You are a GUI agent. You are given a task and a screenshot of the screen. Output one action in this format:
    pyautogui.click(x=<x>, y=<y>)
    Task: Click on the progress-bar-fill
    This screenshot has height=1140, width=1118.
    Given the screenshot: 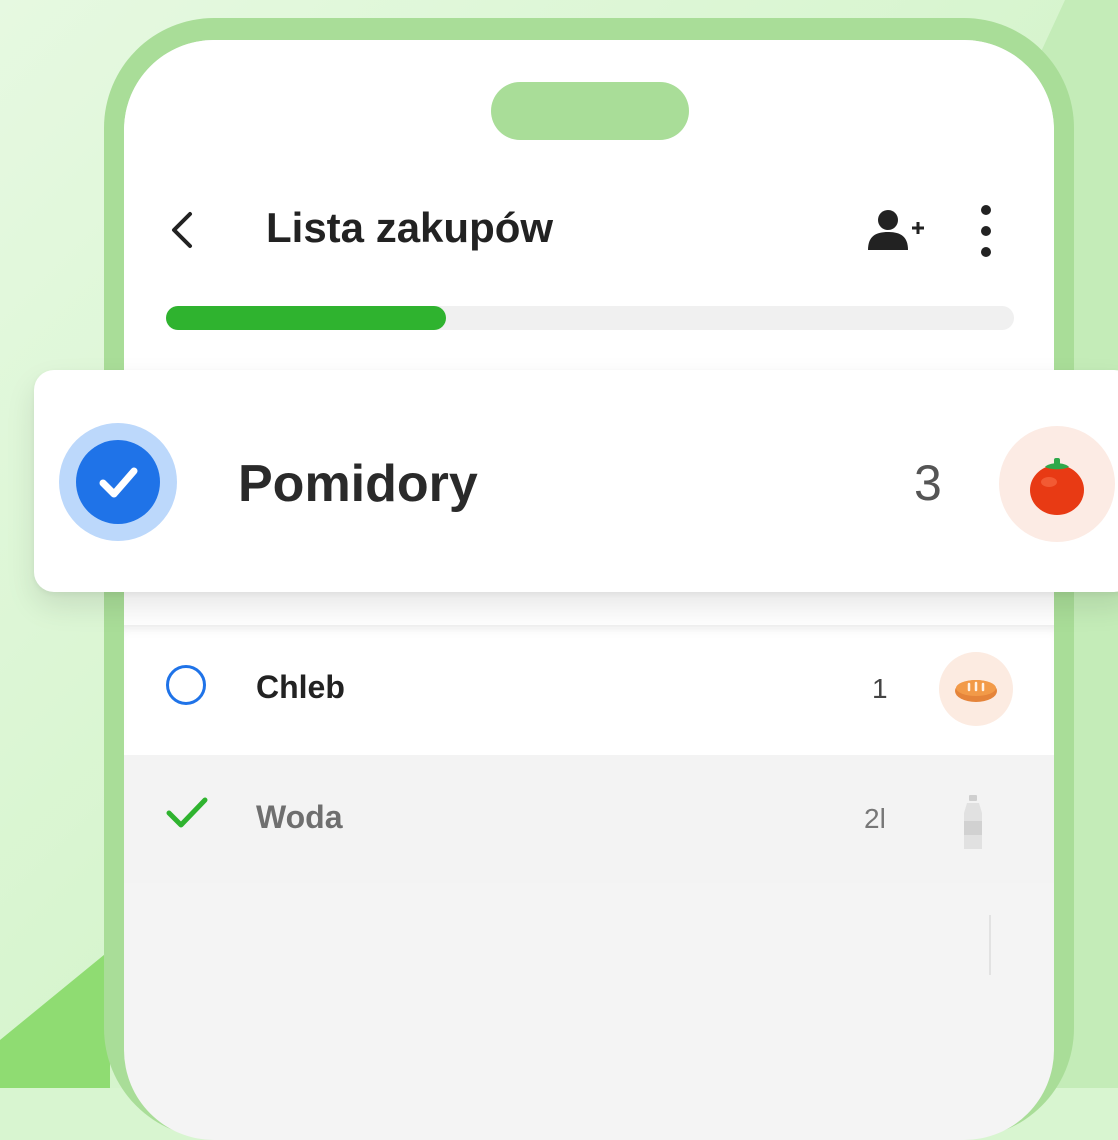 What is the action you would take?
    pyautogui.click(x=306, y=318)
    